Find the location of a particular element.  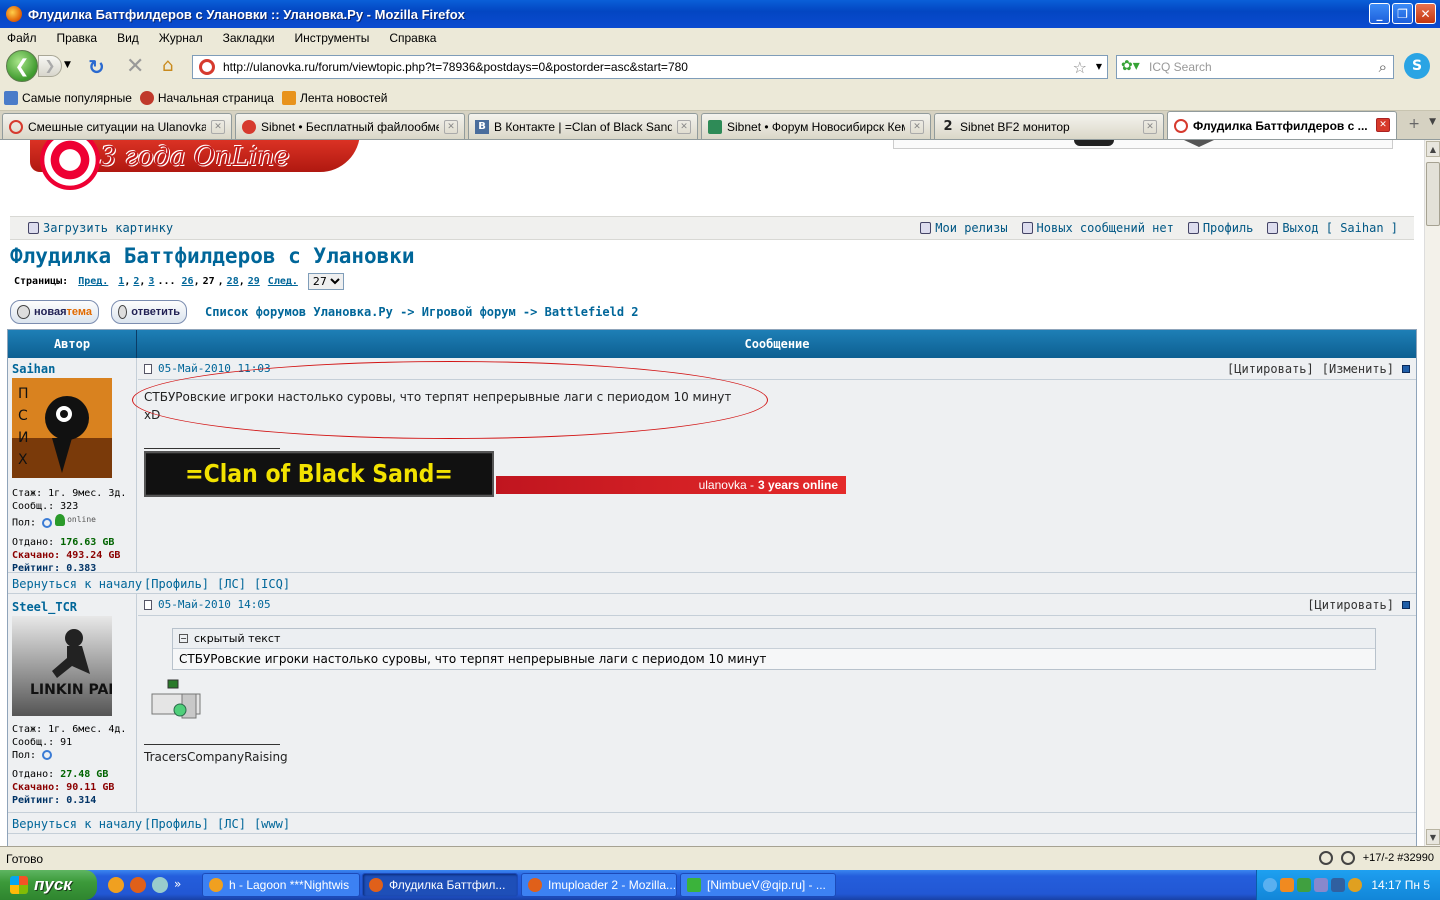

header-banner is located at coordinates (1143, 144).